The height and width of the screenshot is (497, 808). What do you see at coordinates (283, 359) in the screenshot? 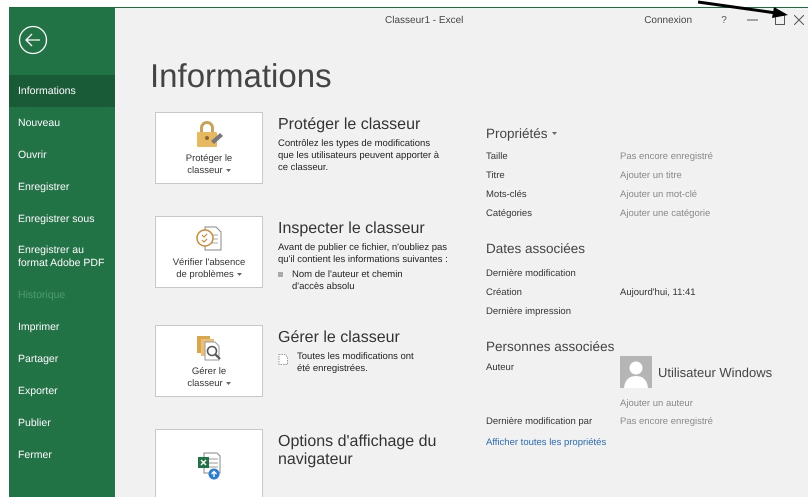
I see `document-icon` at bounding box center [283, 359].